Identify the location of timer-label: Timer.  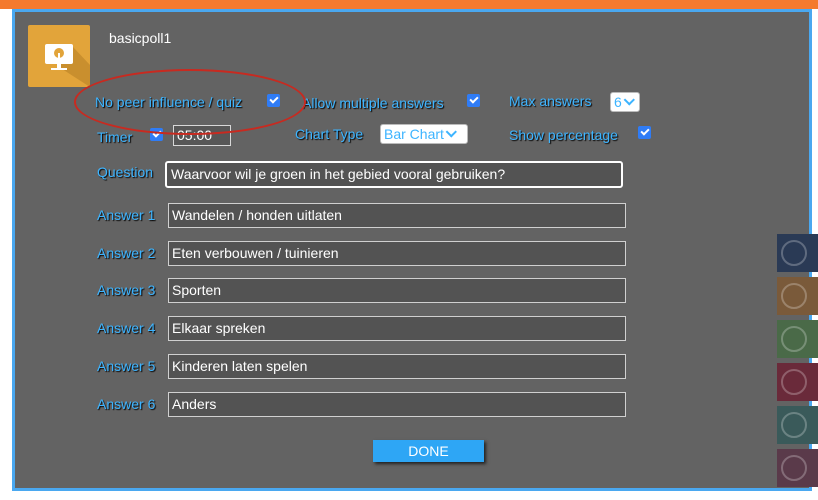
(115, 137).